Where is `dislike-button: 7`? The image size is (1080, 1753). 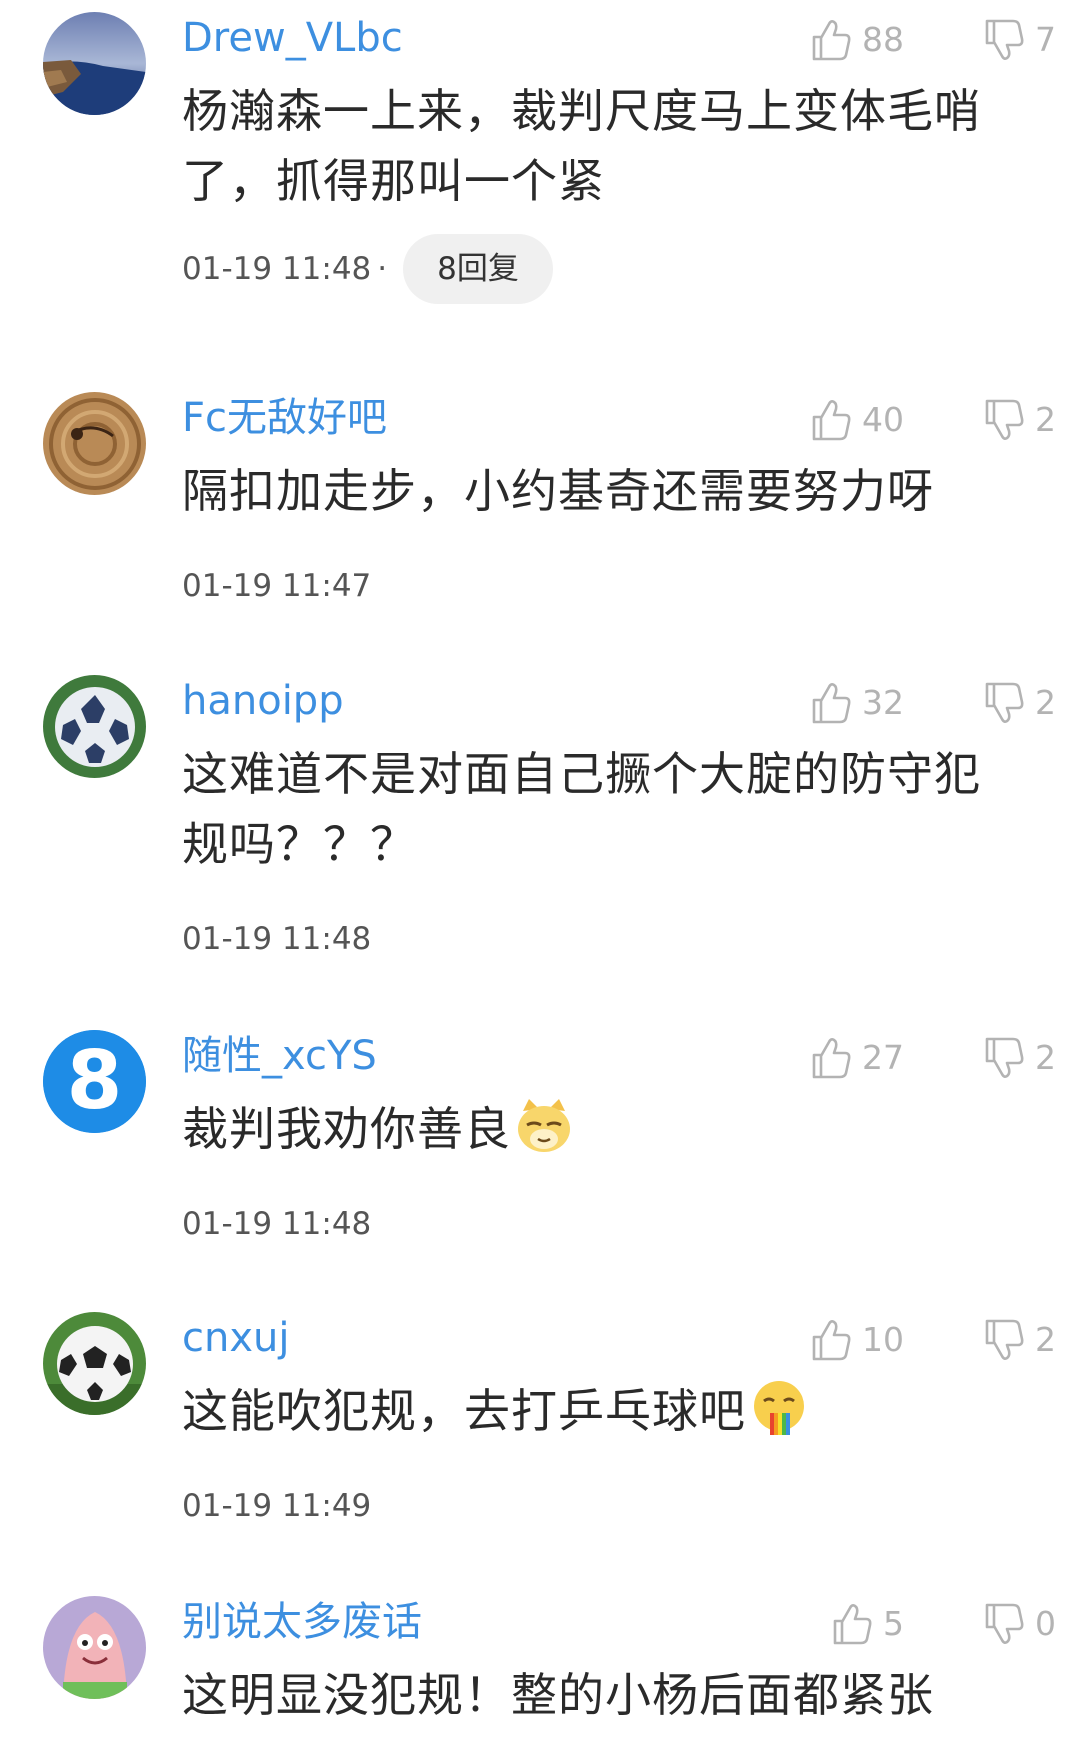 dislike-button: 7 is located at coordinates (1019, 40).